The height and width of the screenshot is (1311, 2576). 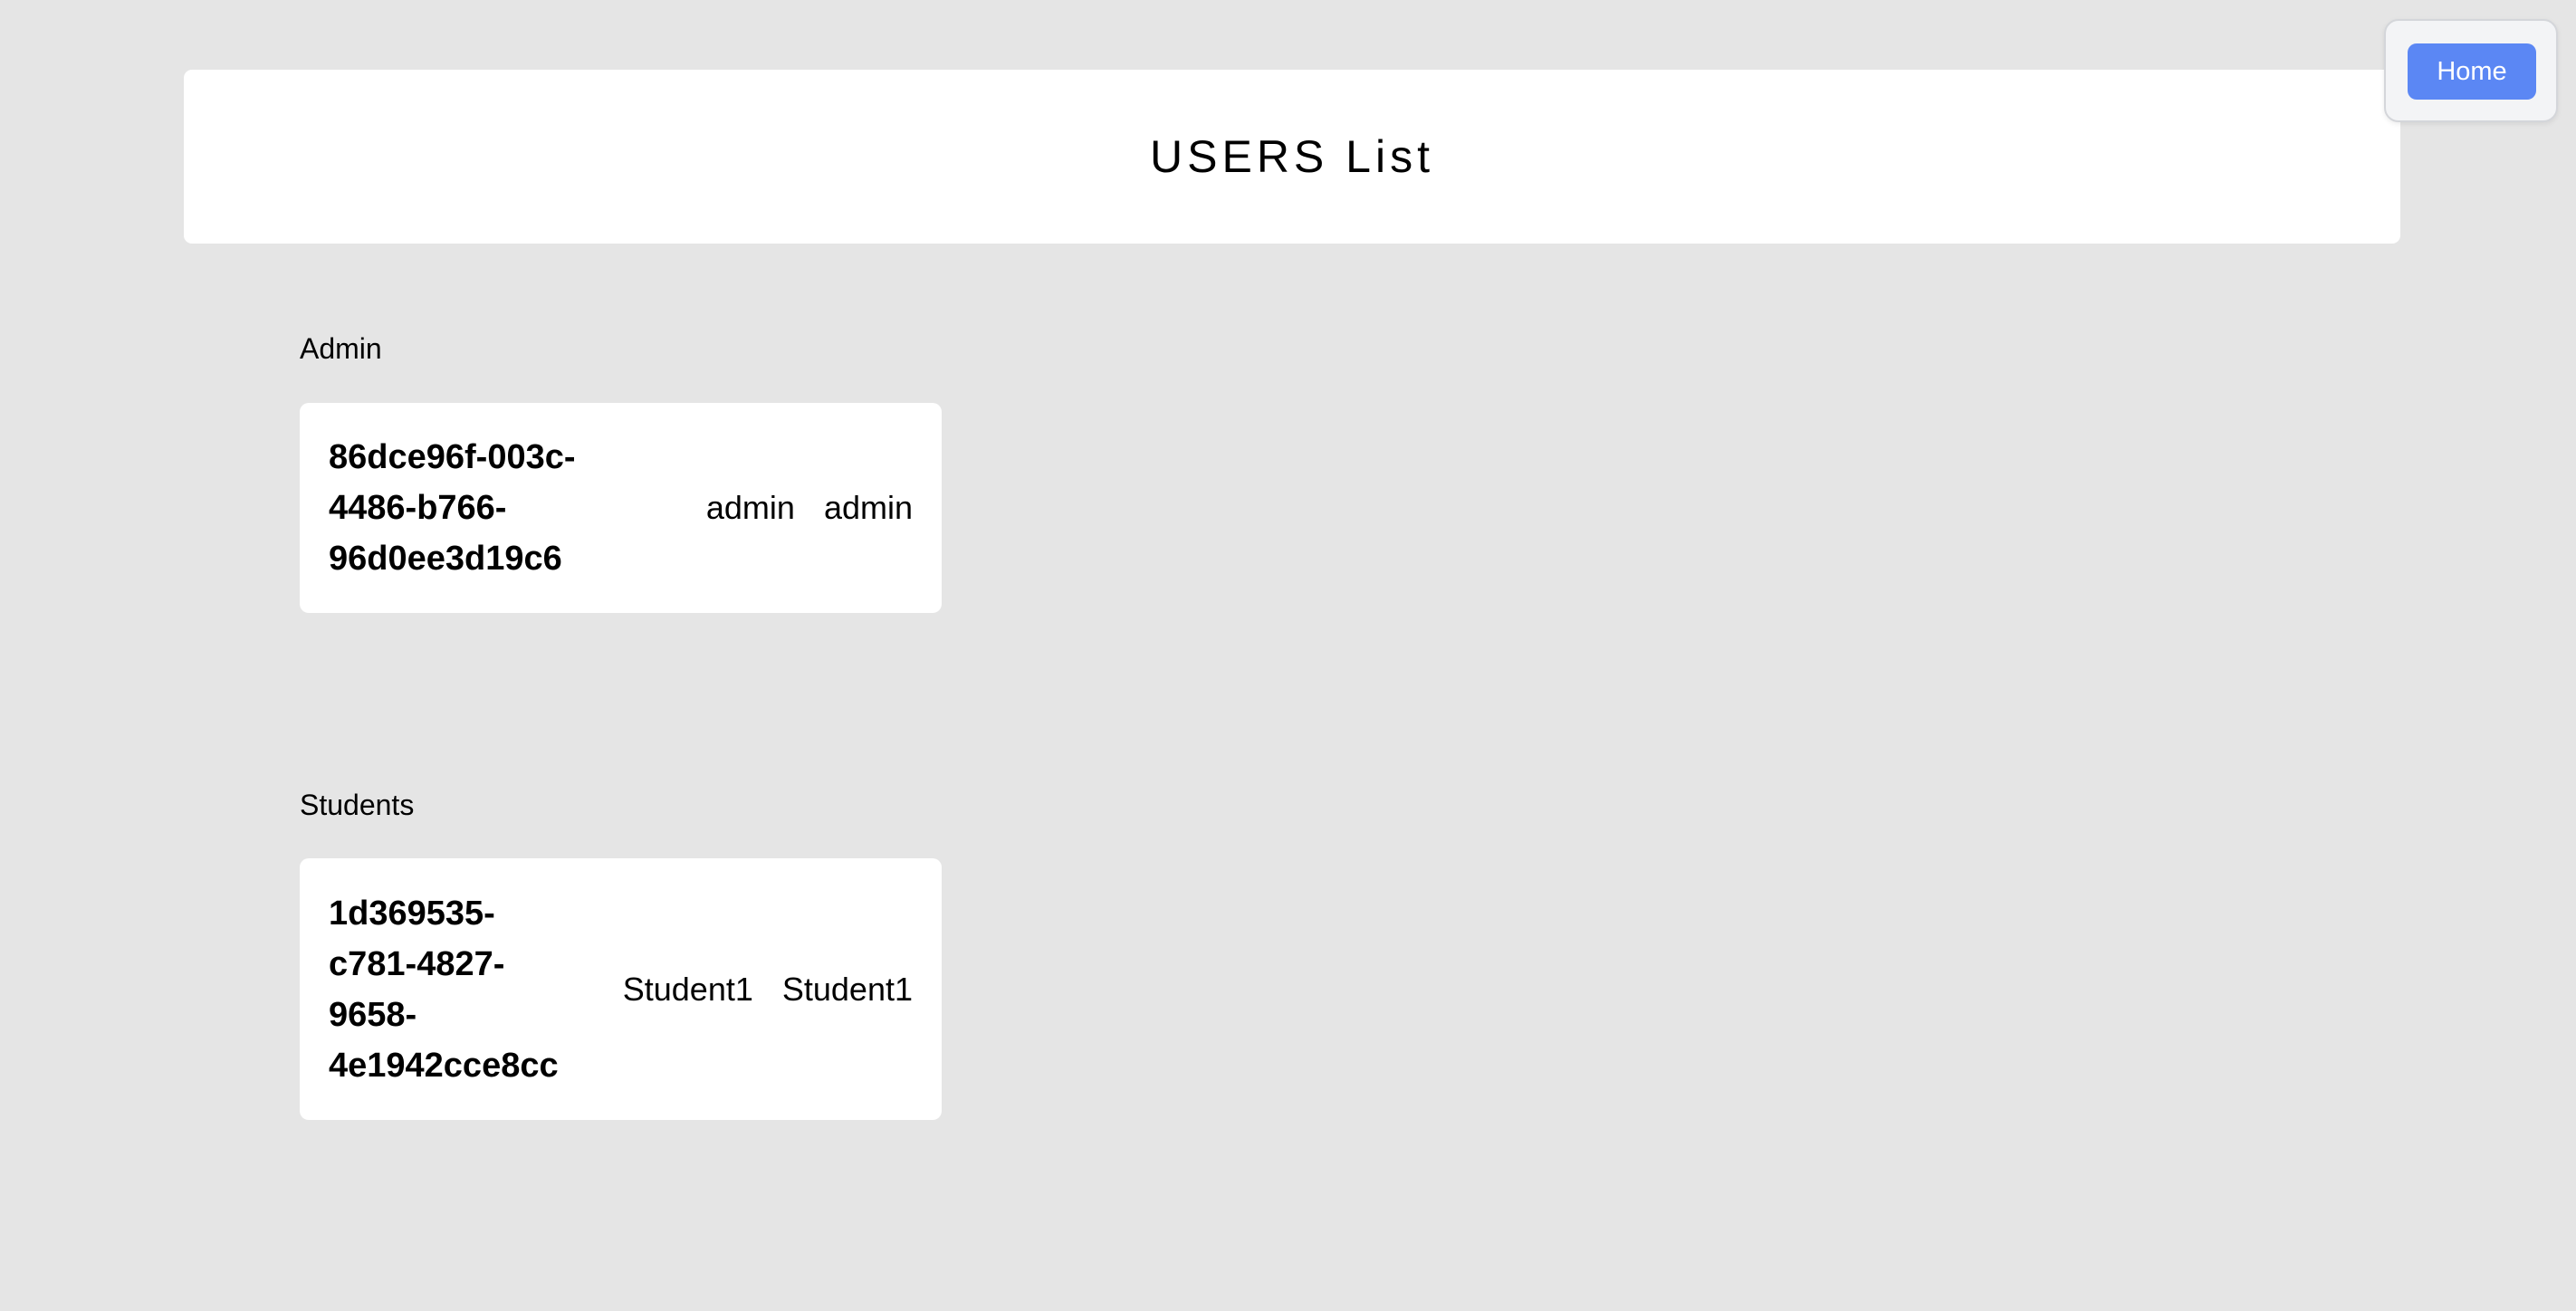 I want to click on user-fields: admin admin, so click(x=809, y=508).